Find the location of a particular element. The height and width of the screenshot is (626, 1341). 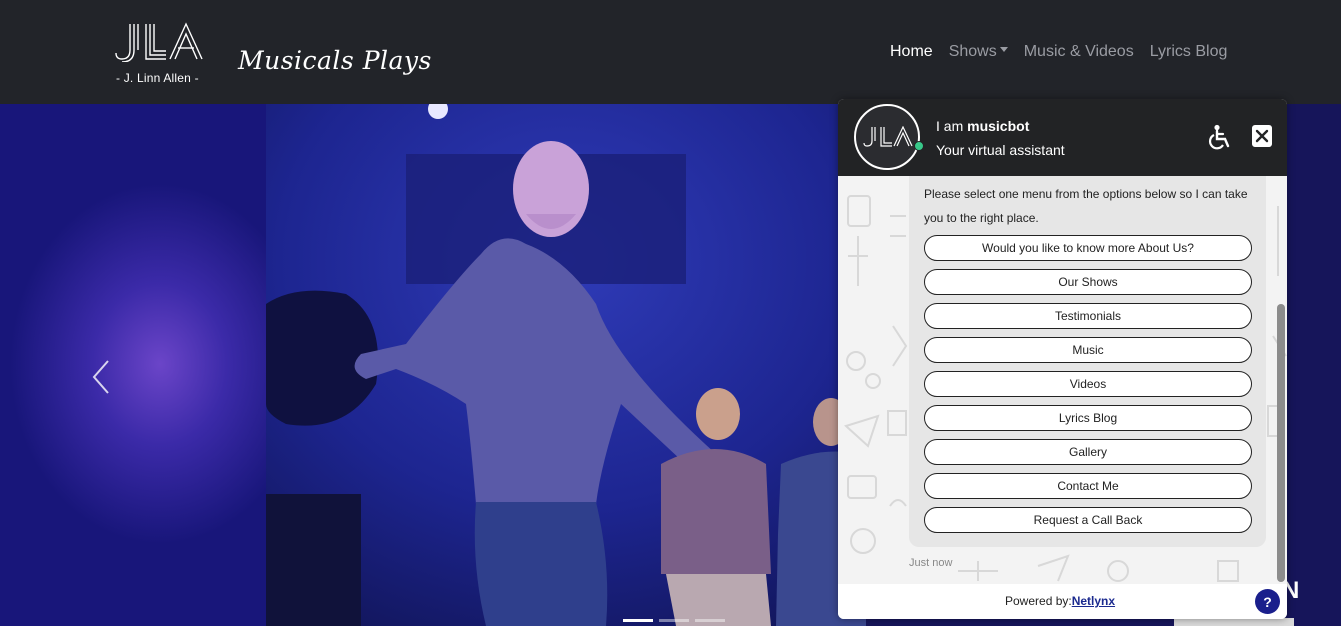

nav-music-videos: Music & Videos is located at coordinates (1079, 52).